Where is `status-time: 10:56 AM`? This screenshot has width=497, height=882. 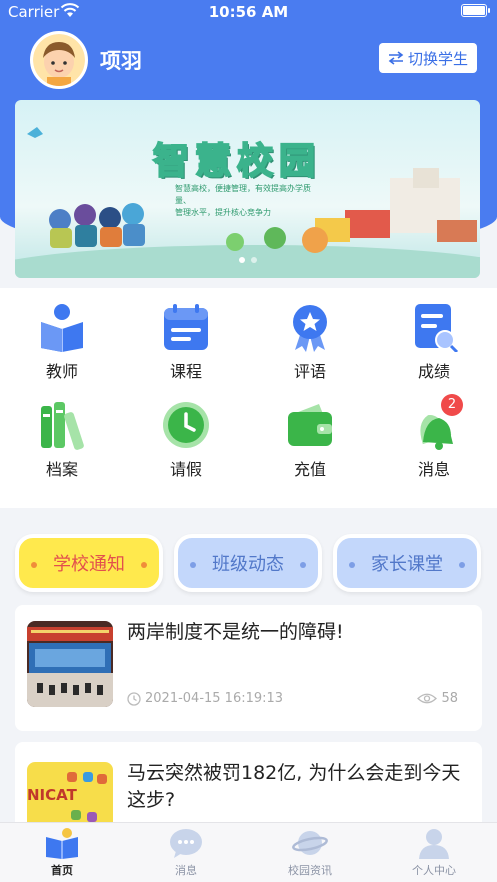 status-time: 10:56 AM is located at coordinates (248, 12).